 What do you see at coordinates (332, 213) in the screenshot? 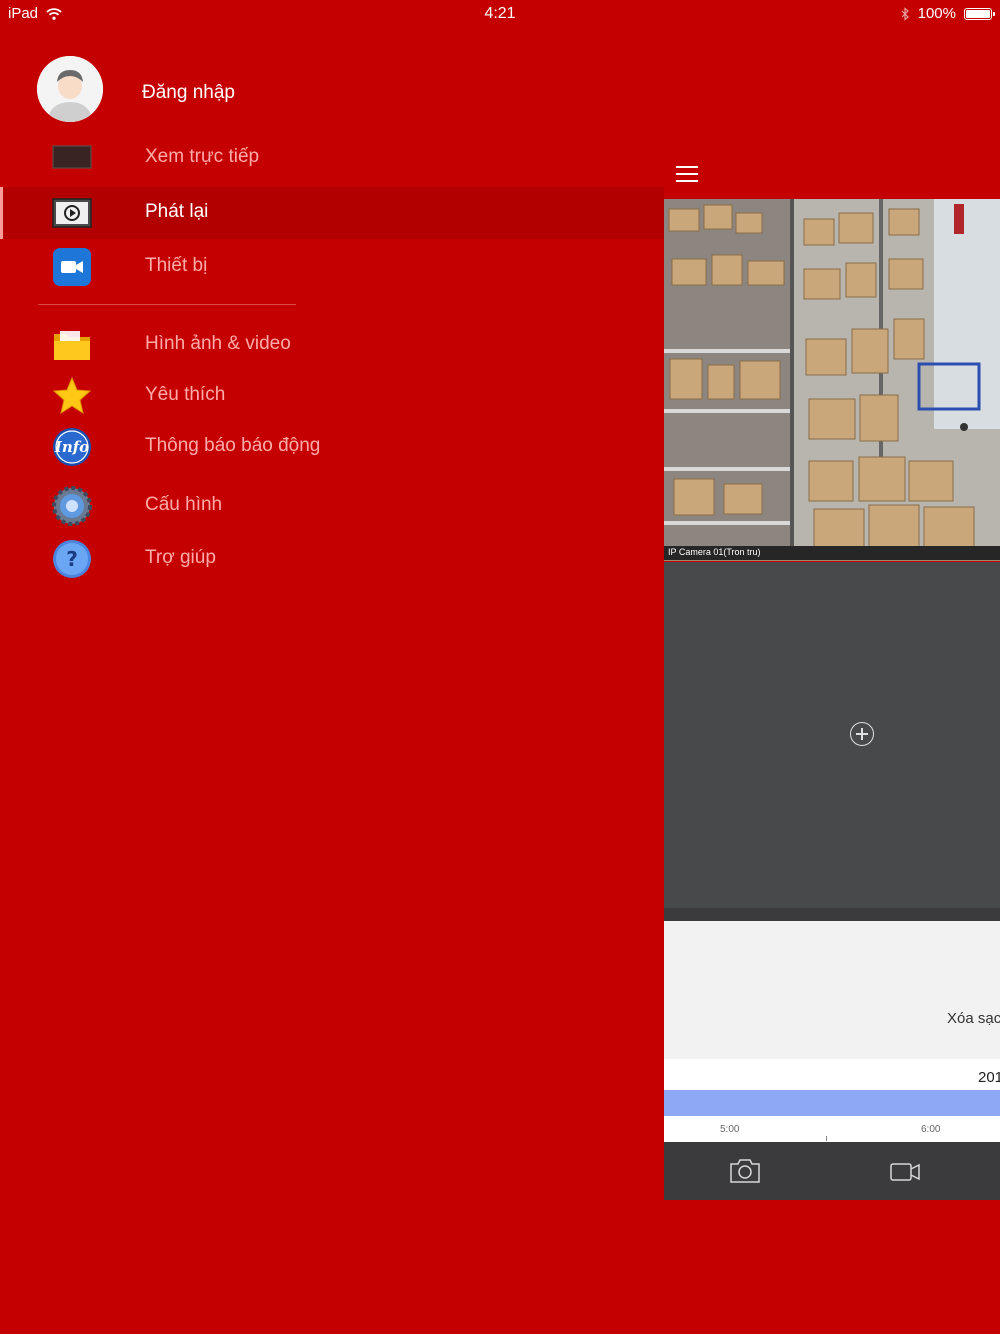
I see `menu-item-playback: Phát lại` at bounding box center [332, 213].